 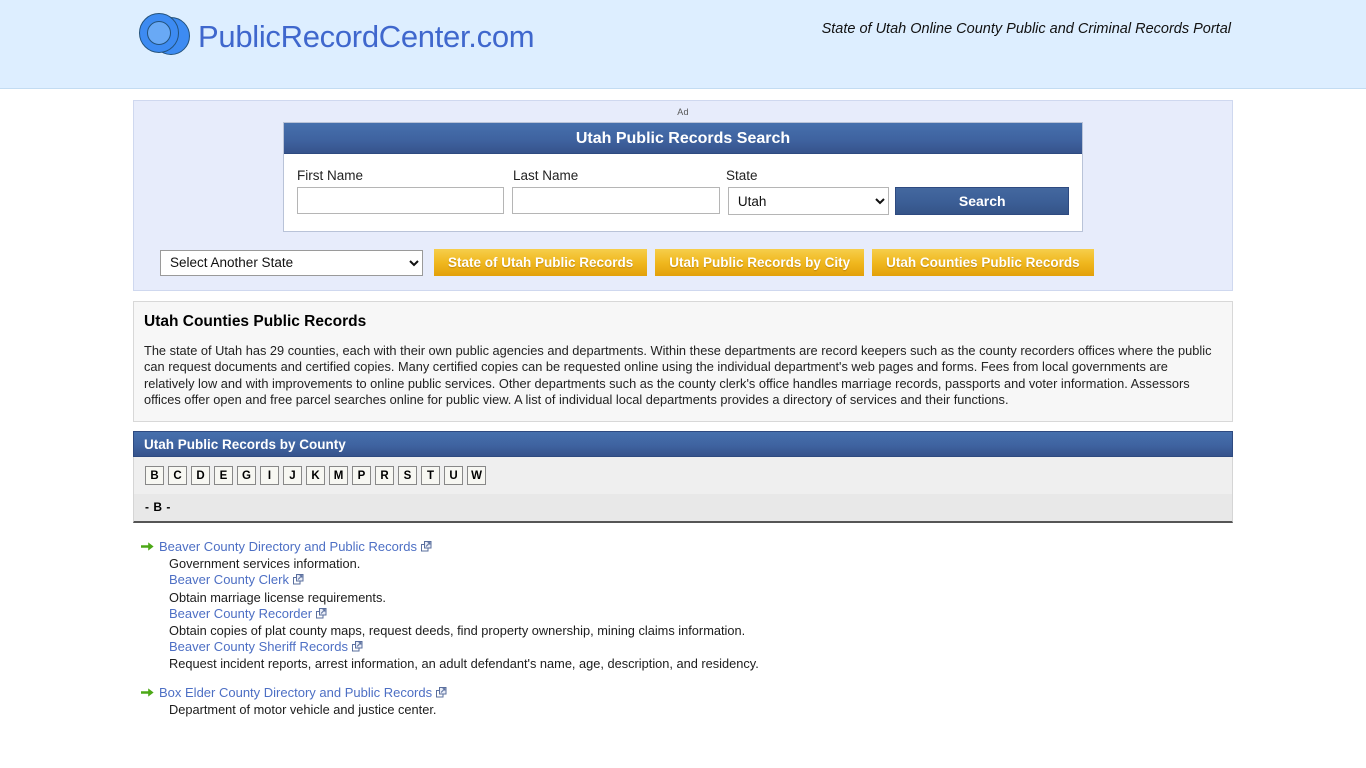 What do you see at coordinates (246, 476) in the screenshot?
I see `alphabet-key-g: G` at bounding box center [246, 476].